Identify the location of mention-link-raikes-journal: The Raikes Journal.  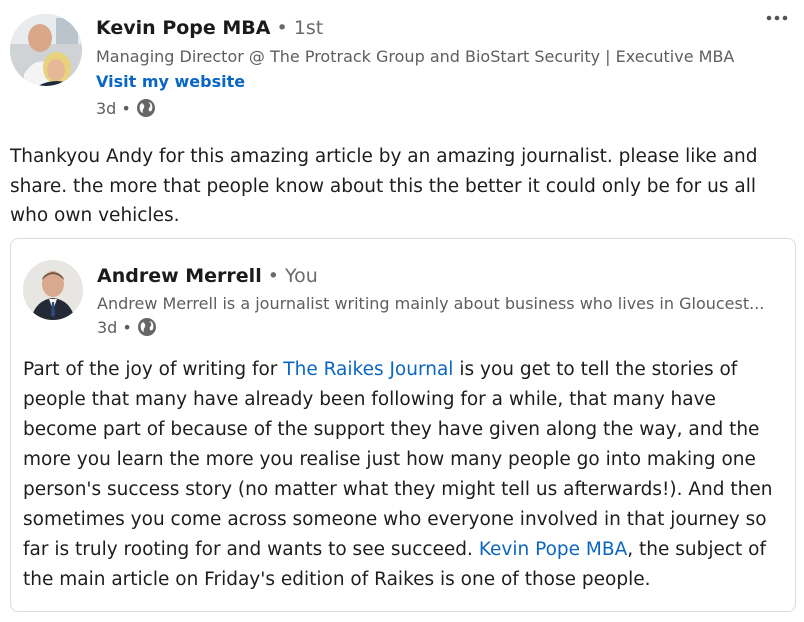
(368, 369).